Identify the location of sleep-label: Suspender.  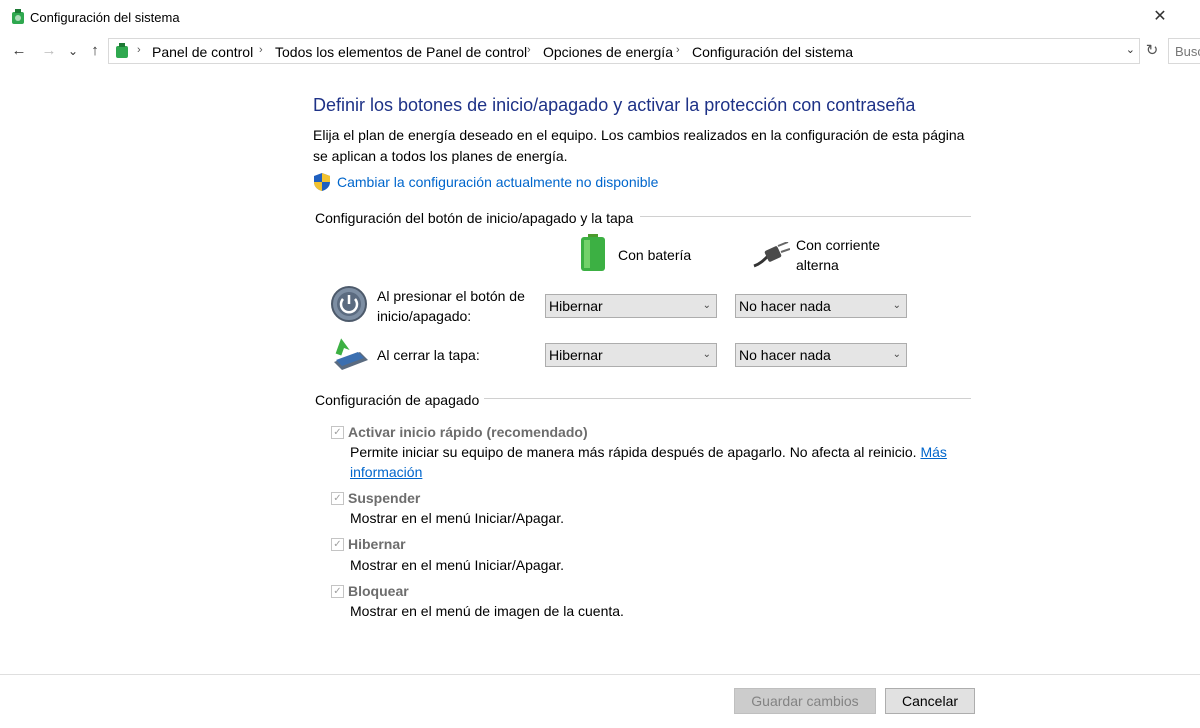
(384, 498).